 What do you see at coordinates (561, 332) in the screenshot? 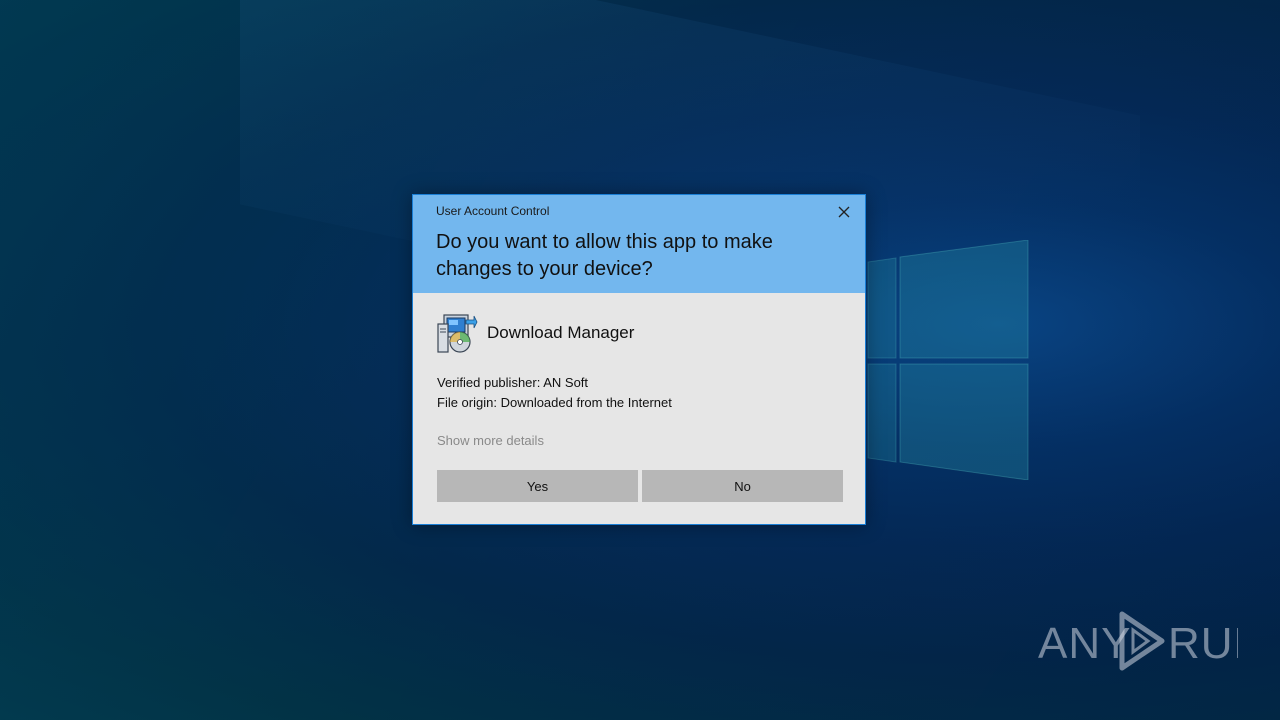
I see `app-name: Download Manager` at bounding box center [561, 332].